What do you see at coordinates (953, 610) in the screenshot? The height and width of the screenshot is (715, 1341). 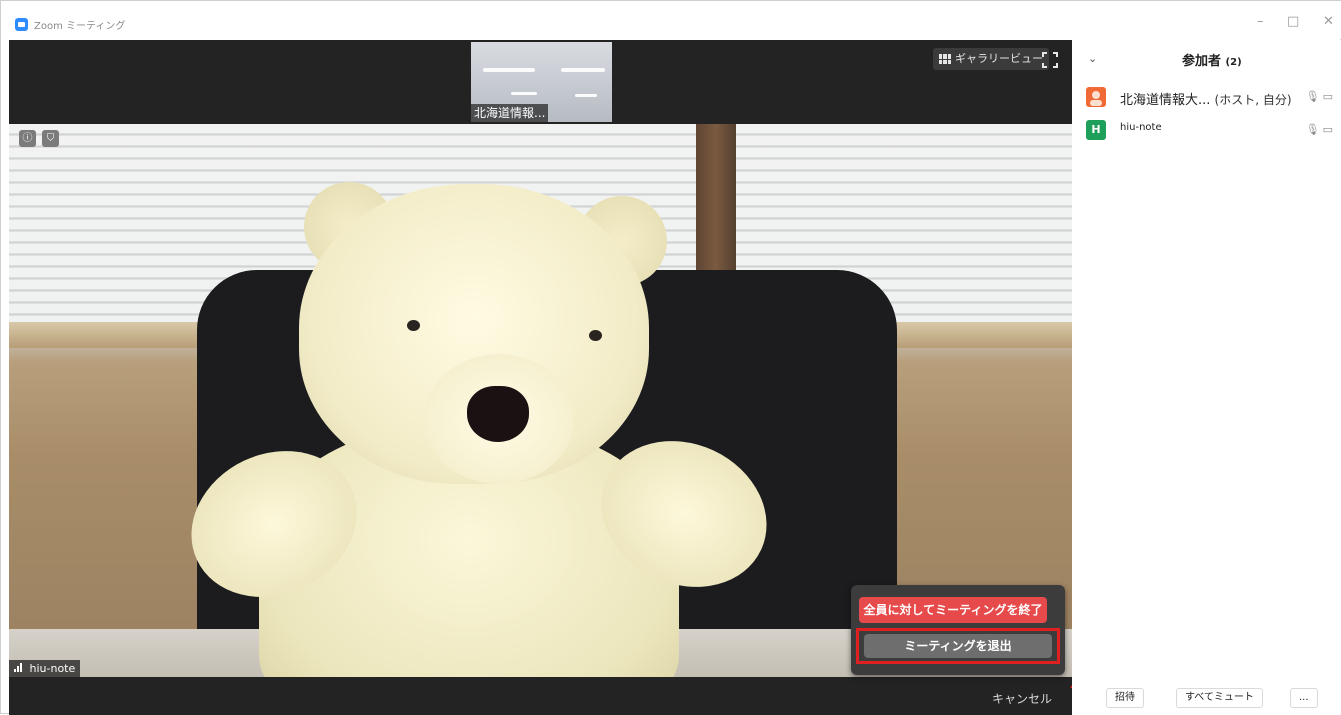 I see `end-meeting-for-all-button: 全員に対してミーティングを終了` at bounding box center [953, 610].